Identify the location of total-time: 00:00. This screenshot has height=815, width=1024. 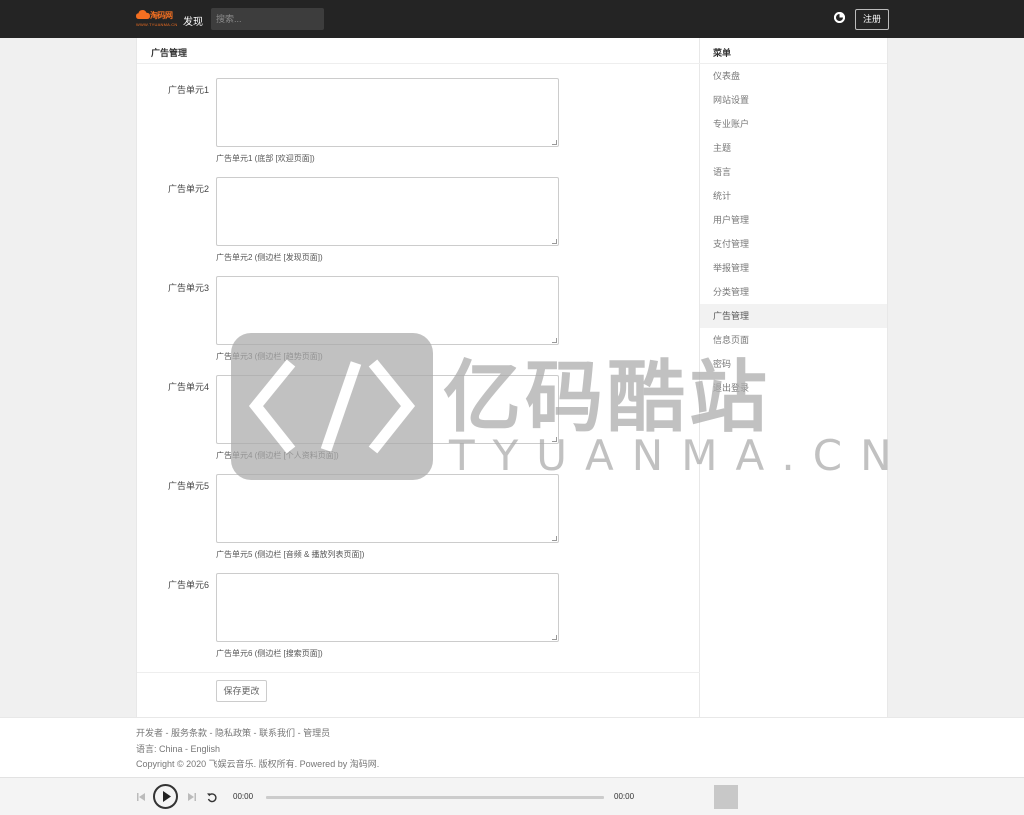
(624, 796).